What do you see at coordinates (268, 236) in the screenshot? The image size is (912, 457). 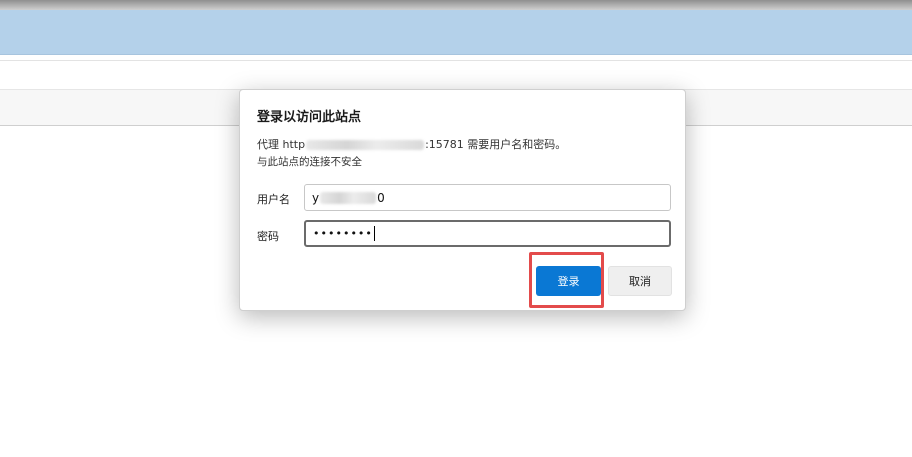 I see `password-label: 密码` at bounding box center [268, 236].